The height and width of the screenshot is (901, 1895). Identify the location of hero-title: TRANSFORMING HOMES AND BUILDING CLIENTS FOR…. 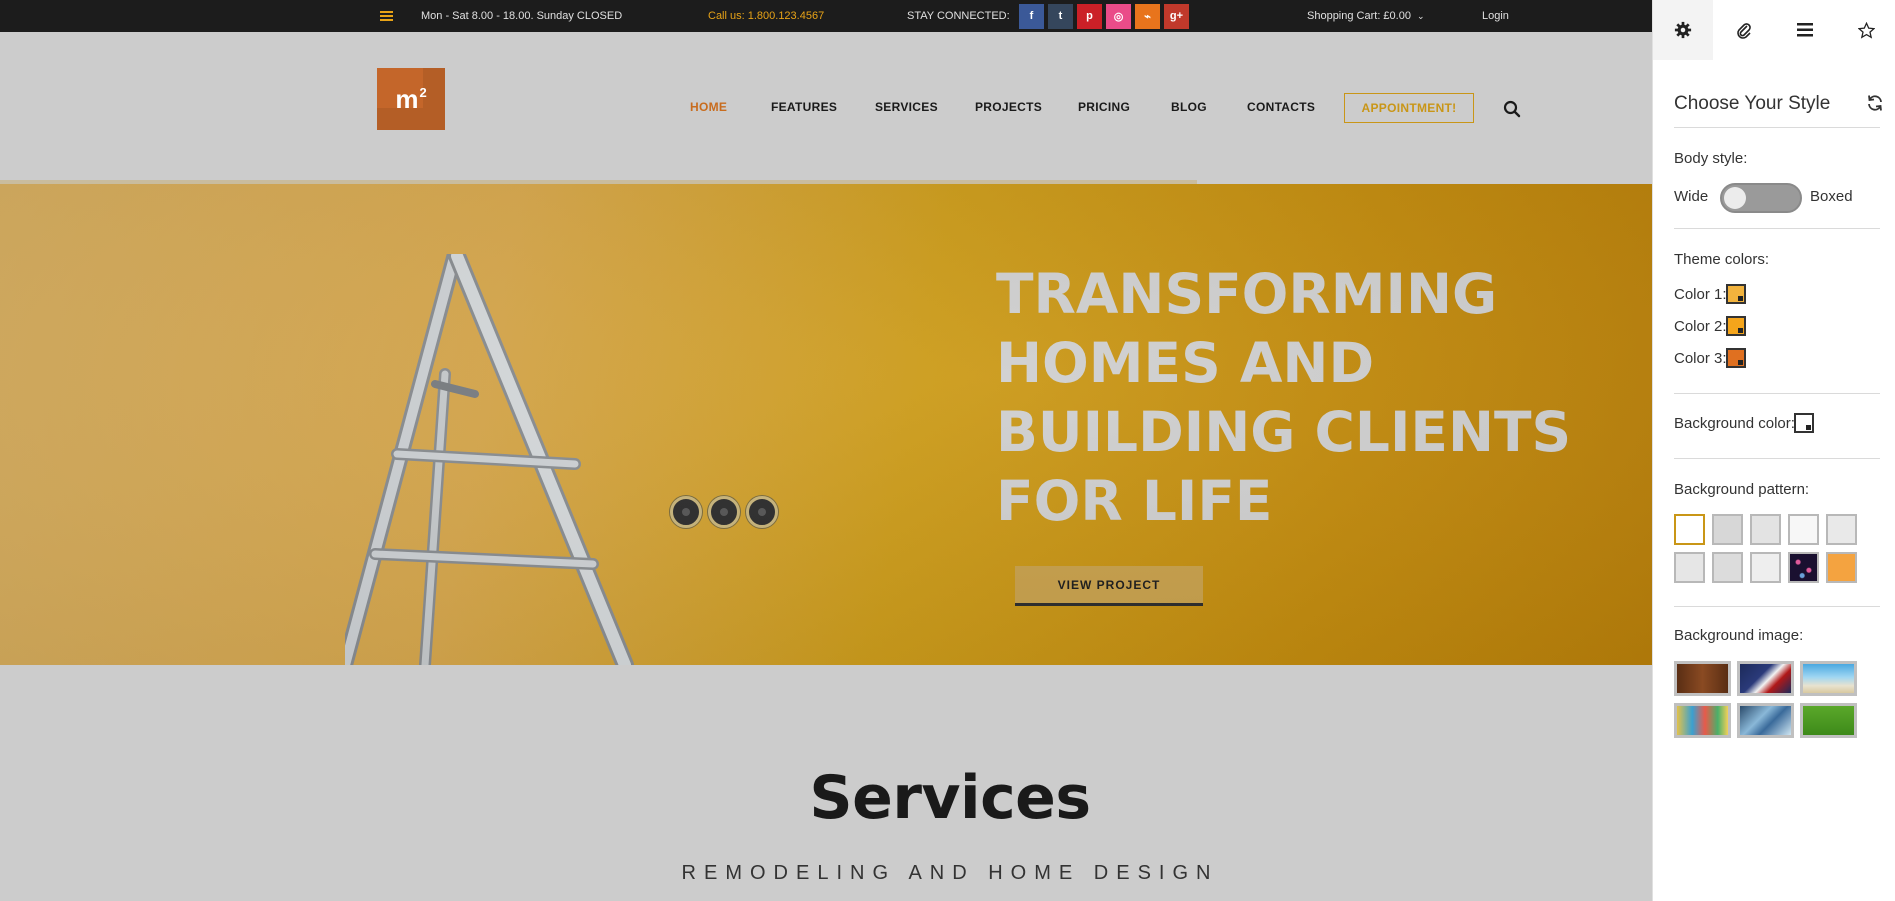
(1284, 398).